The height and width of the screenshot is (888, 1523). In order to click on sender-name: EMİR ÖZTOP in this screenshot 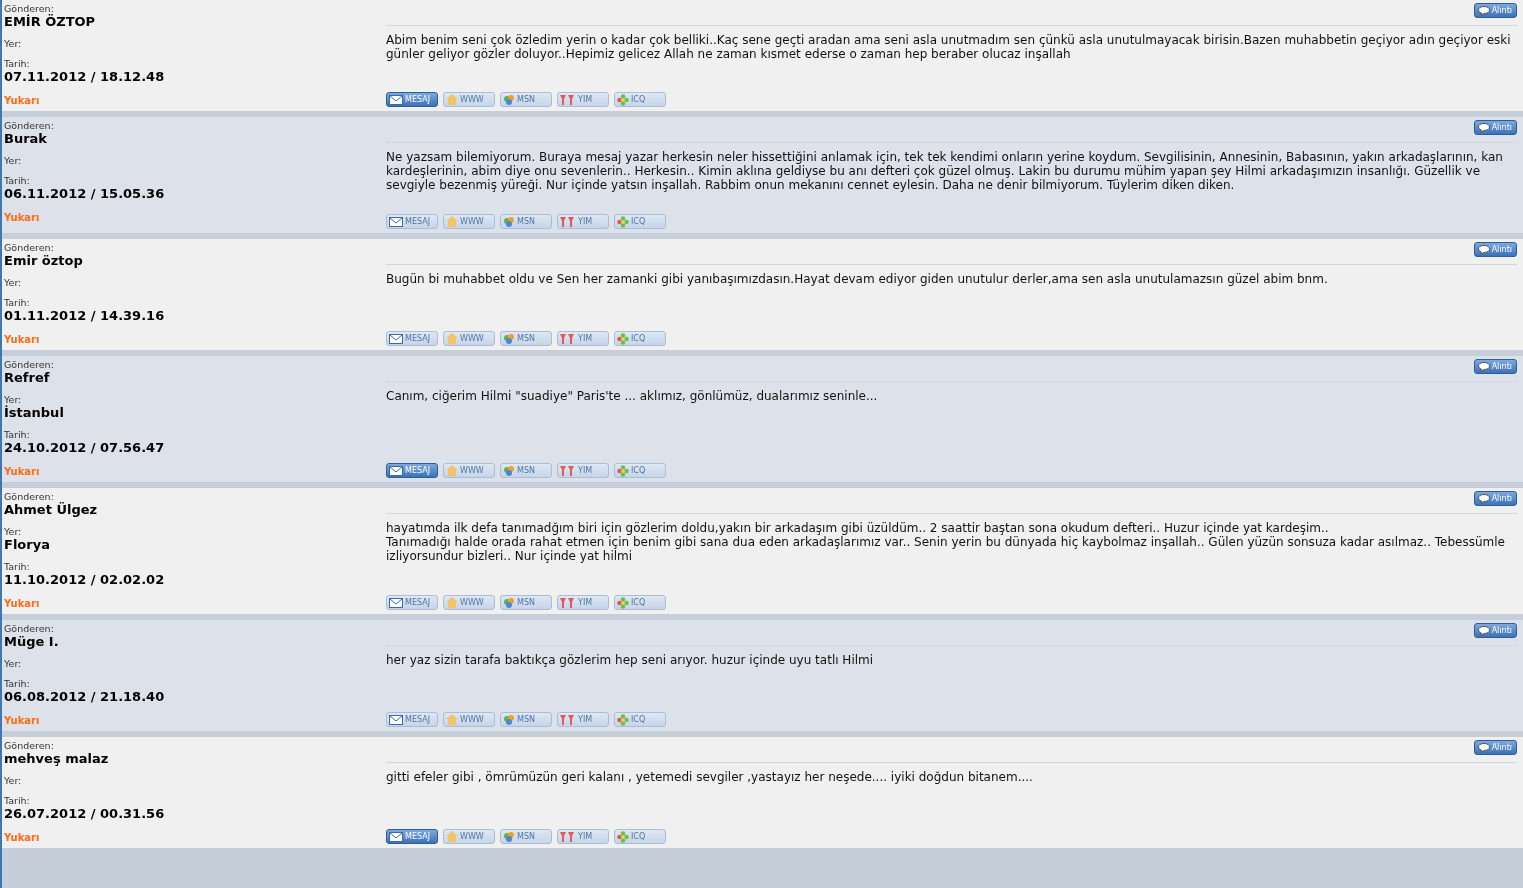, I will do `click(50, 21)`.